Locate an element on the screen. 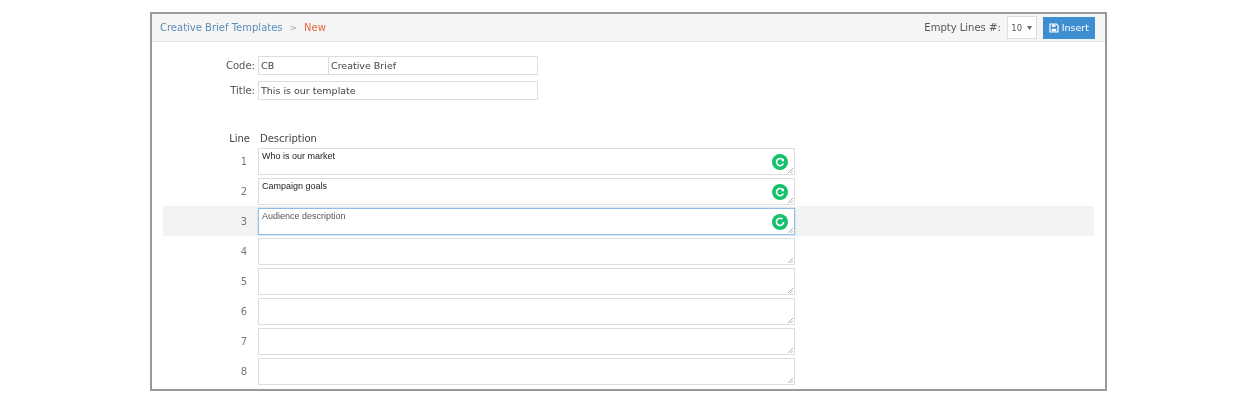  line-number: 5 is located at coordinates (243, 281).